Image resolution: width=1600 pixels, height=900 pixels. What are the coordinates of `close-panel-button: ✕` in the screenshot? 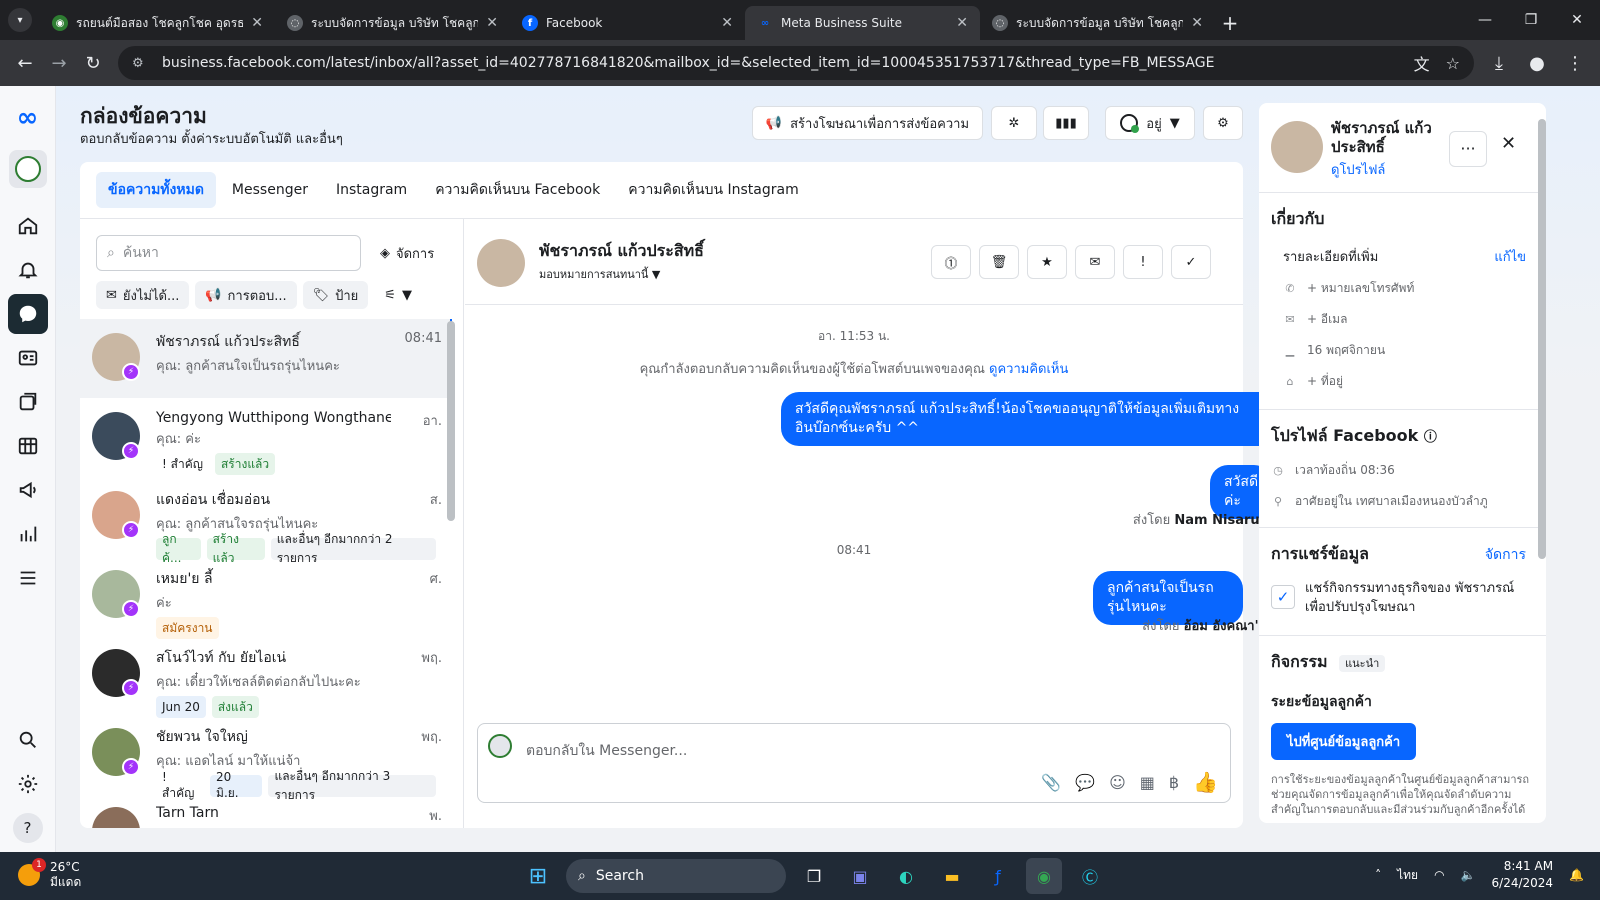 It's located at (1508, 143).